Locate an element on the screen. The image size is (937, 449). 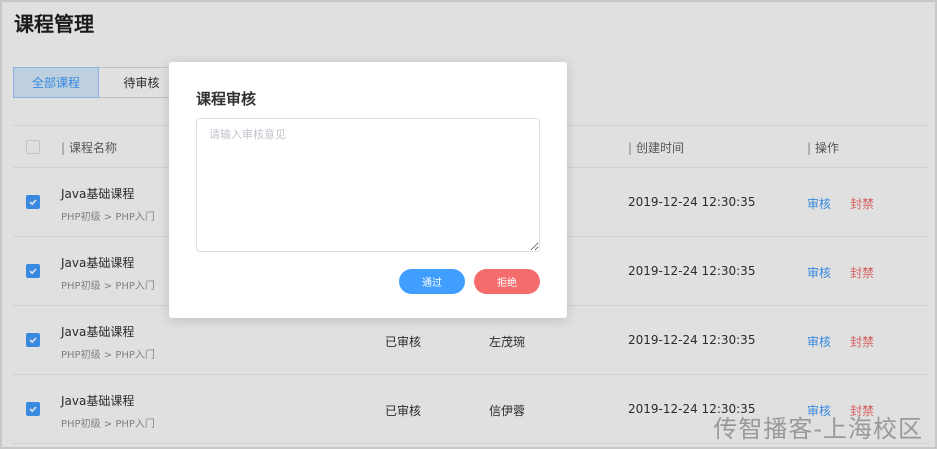
dialog-title: 课程审核 is located at coordinates (226, 99).